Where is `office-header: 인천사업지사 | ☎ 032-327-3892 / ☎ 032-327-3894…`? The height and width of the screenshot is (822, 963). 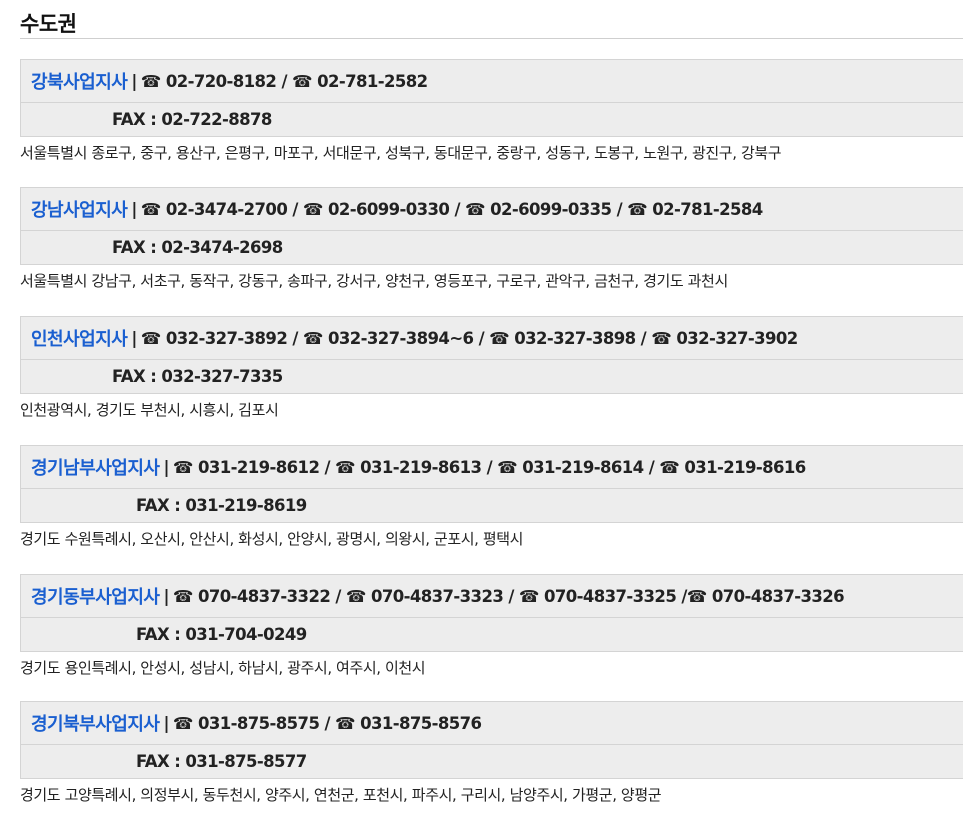 office-header: 인천사업지사 | ☎ 032-327-3892 / ☎ 032-327-3894… is located at coordinates (491, 338).